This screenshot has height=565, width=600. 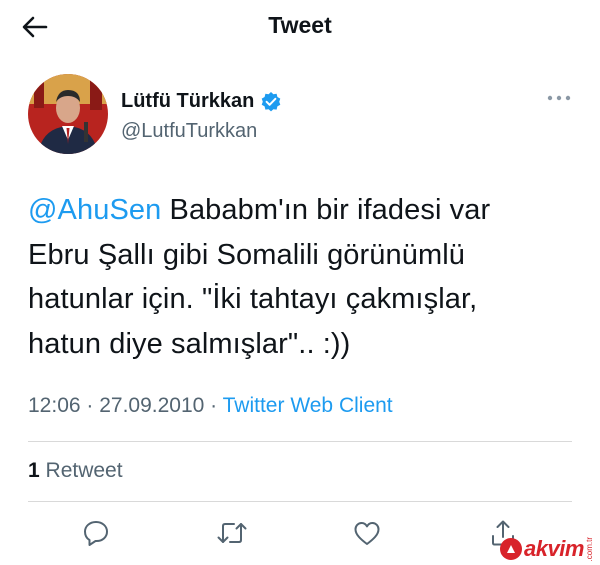 I want to click on tweet-time: 12:06, so click(x=54, y=405).